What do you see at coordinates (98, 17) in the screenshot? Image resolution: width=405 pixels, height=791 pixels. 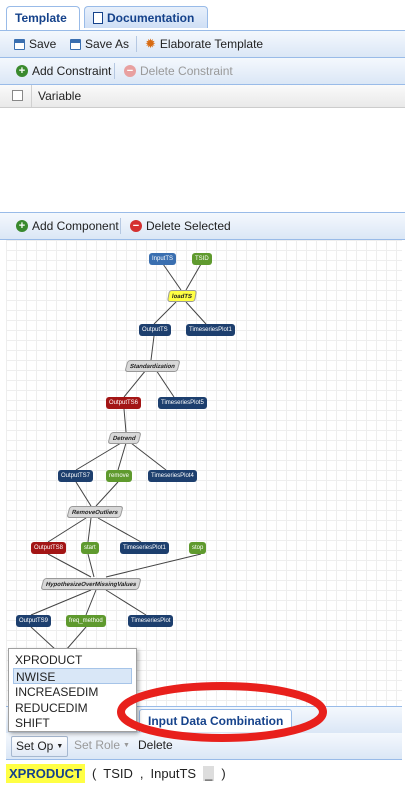 I see `document-icon` at bounding box center [98, 17].